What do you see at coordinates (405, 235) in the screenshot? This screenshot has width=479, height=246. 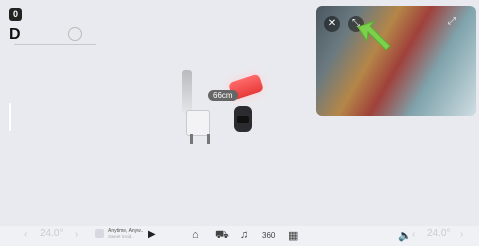 I see `volume-icon: 🔈` at bounding box center [405, 235].